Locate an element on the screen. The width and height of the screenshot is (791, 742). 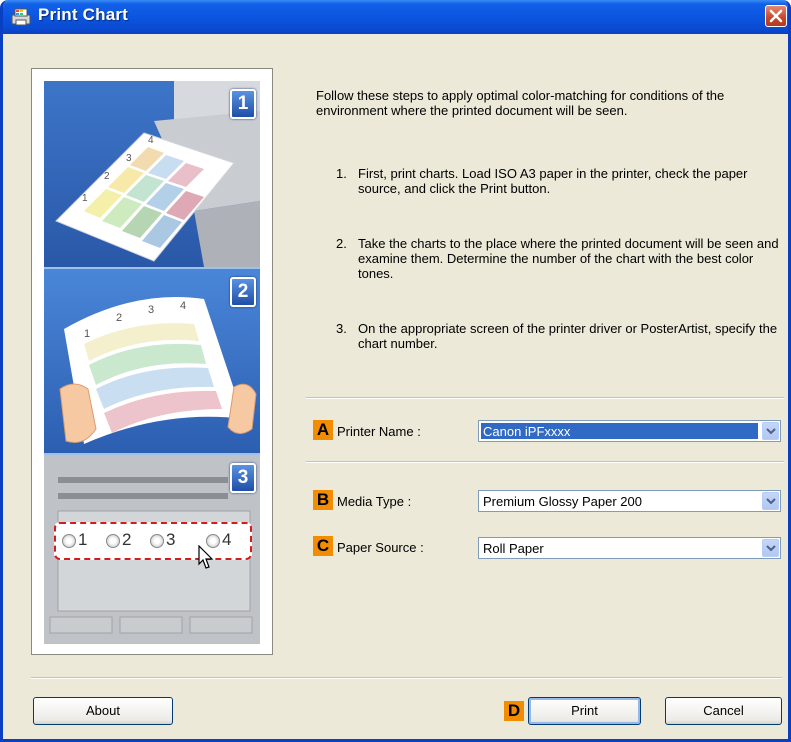
paper-source-select: Roll Paper is located at coordinates (629, 548).